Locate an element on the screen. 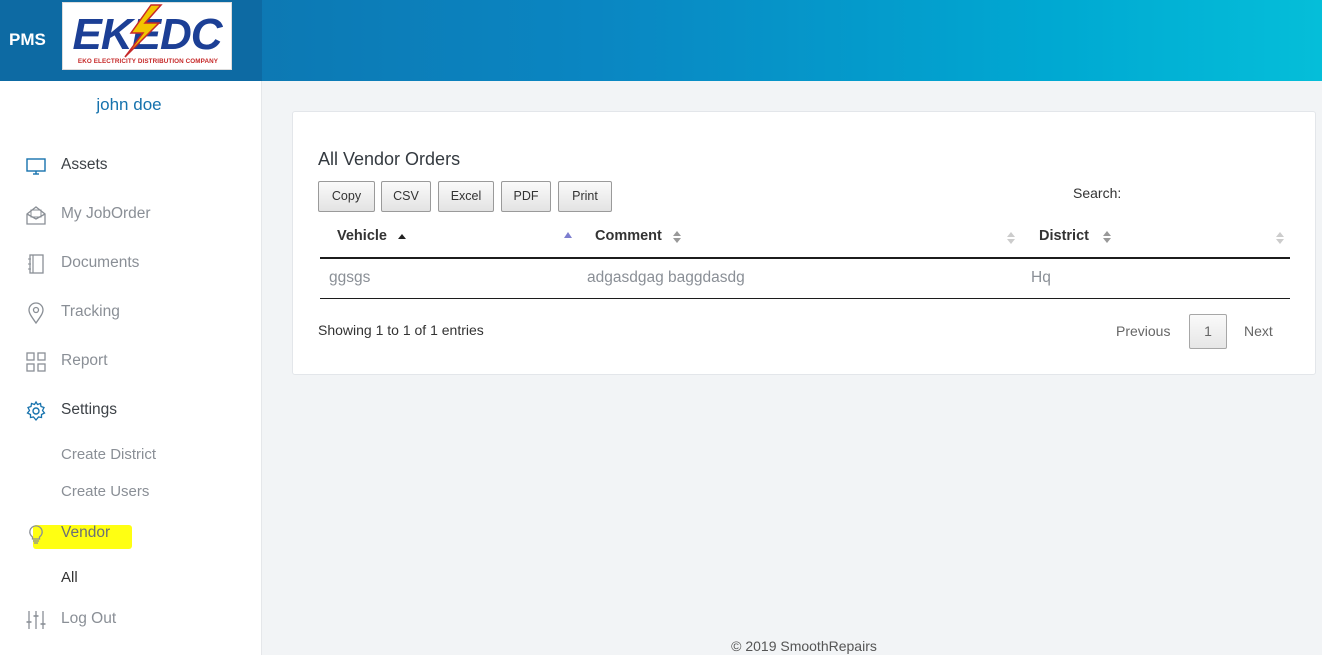  sidebar-item-my-joborder: My JobOrder is located at coordinates (131, 215).